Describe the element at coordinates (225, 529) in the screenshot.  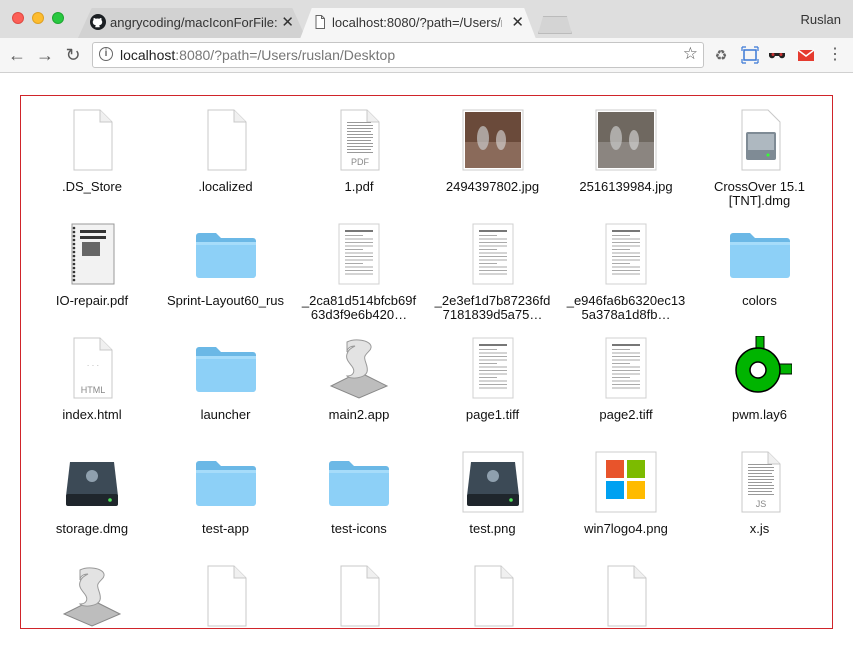
I see `file-name: test-app` at that location.